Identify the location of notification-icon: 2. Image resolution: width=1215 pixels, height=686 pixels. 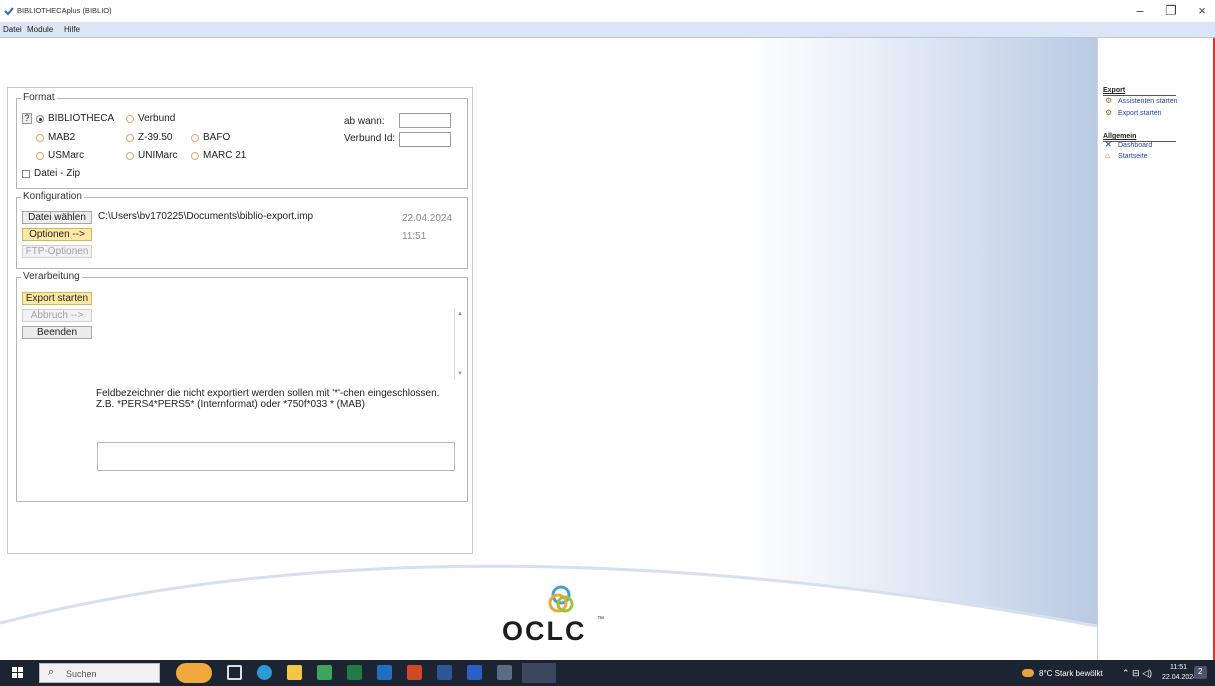
(1200, 672).